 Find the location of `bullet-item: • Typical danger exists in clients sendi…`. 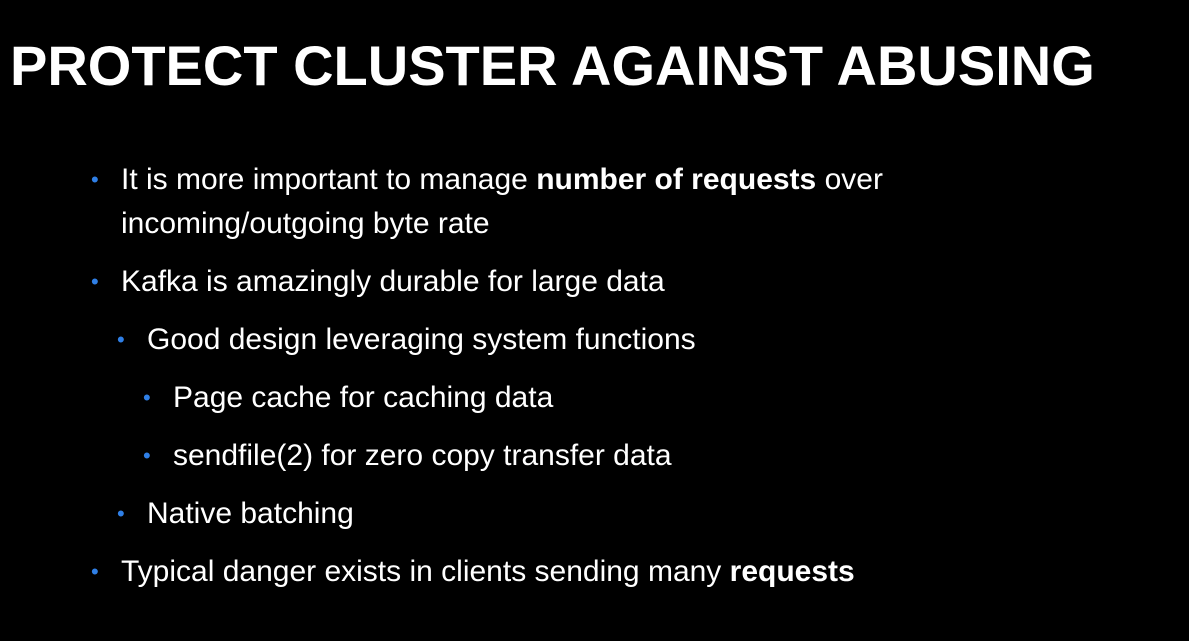

bullet-item: • Typical danger exists in clients sendi… is located at coordinates (594, 572).